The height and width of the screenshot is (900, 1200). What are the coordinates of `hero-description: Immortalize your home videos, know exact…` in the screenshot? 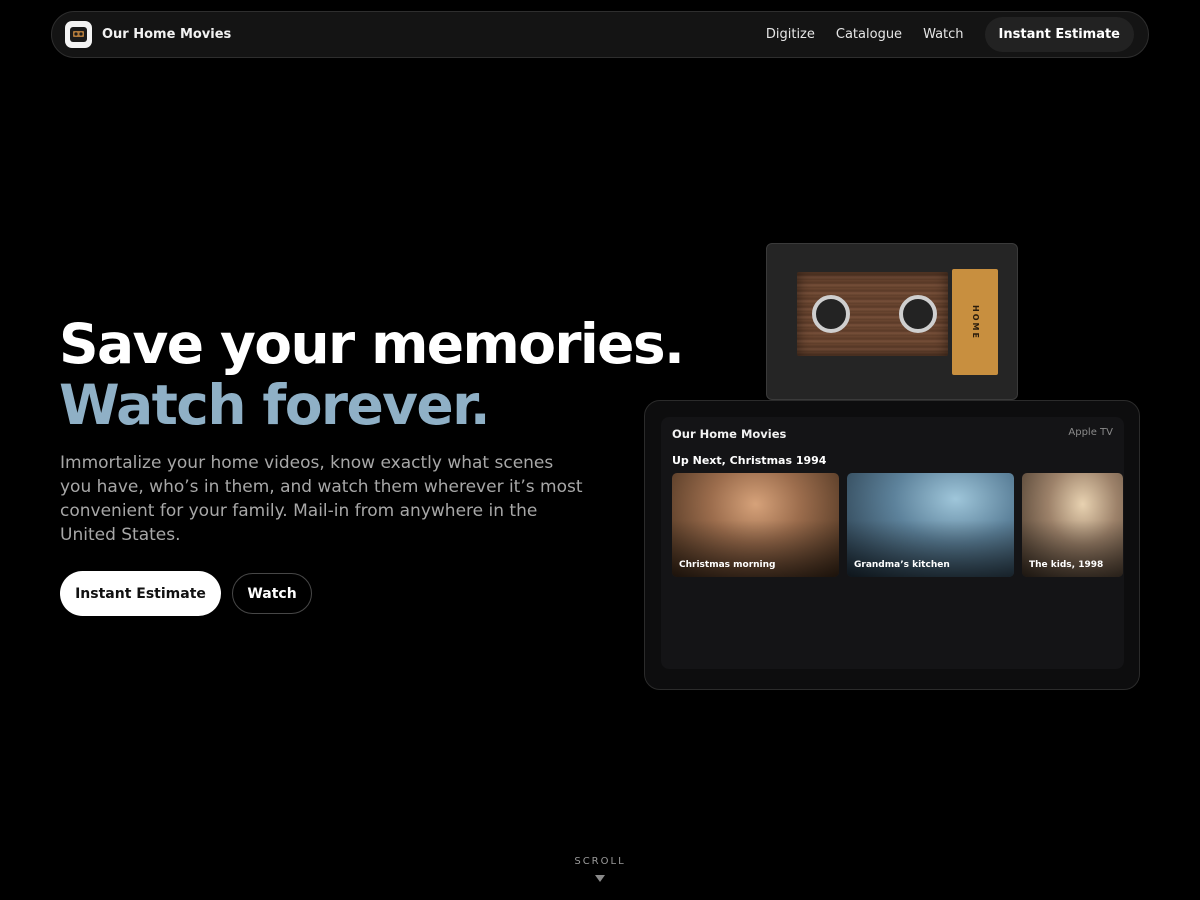 It's located at (321, 499).